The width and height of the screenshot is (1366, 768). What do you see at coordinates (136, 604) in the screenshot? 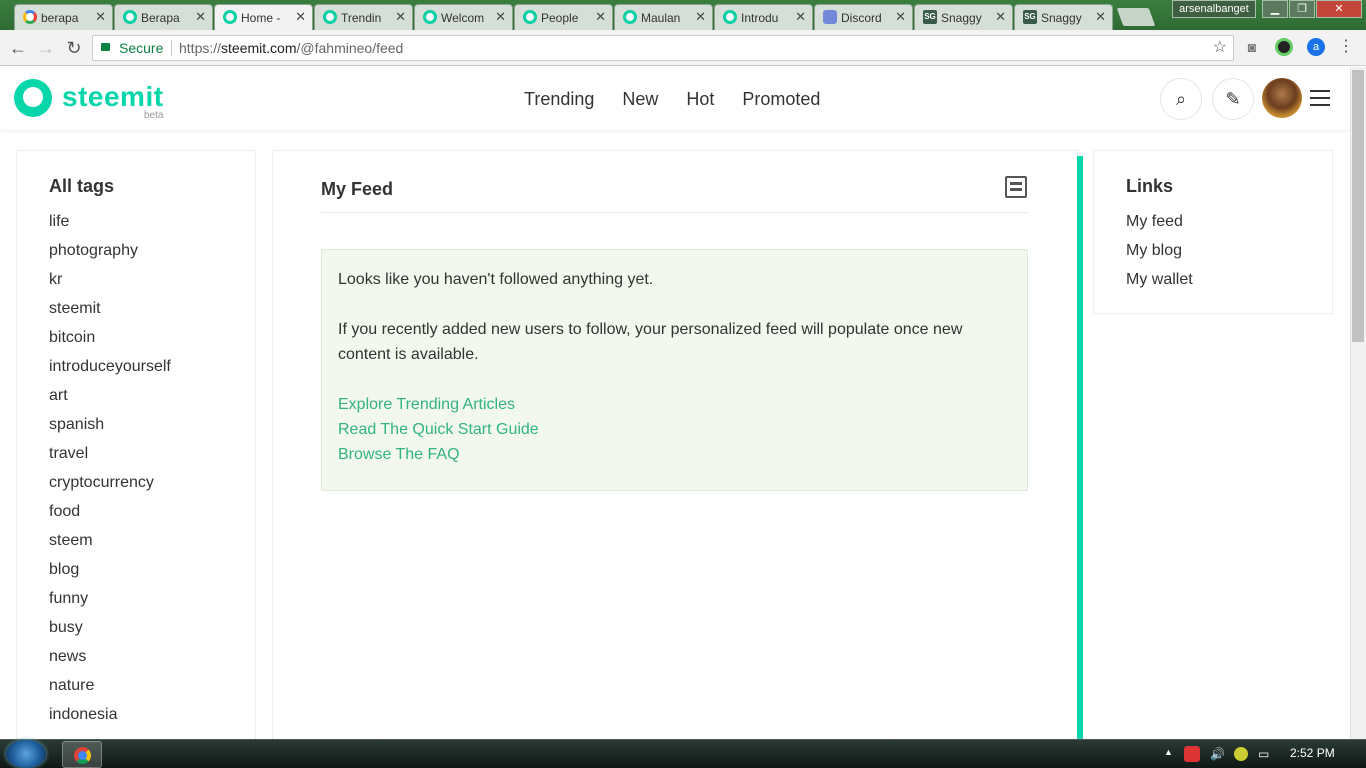
I see `tag-link: funny` at bounding box center [136, 604].